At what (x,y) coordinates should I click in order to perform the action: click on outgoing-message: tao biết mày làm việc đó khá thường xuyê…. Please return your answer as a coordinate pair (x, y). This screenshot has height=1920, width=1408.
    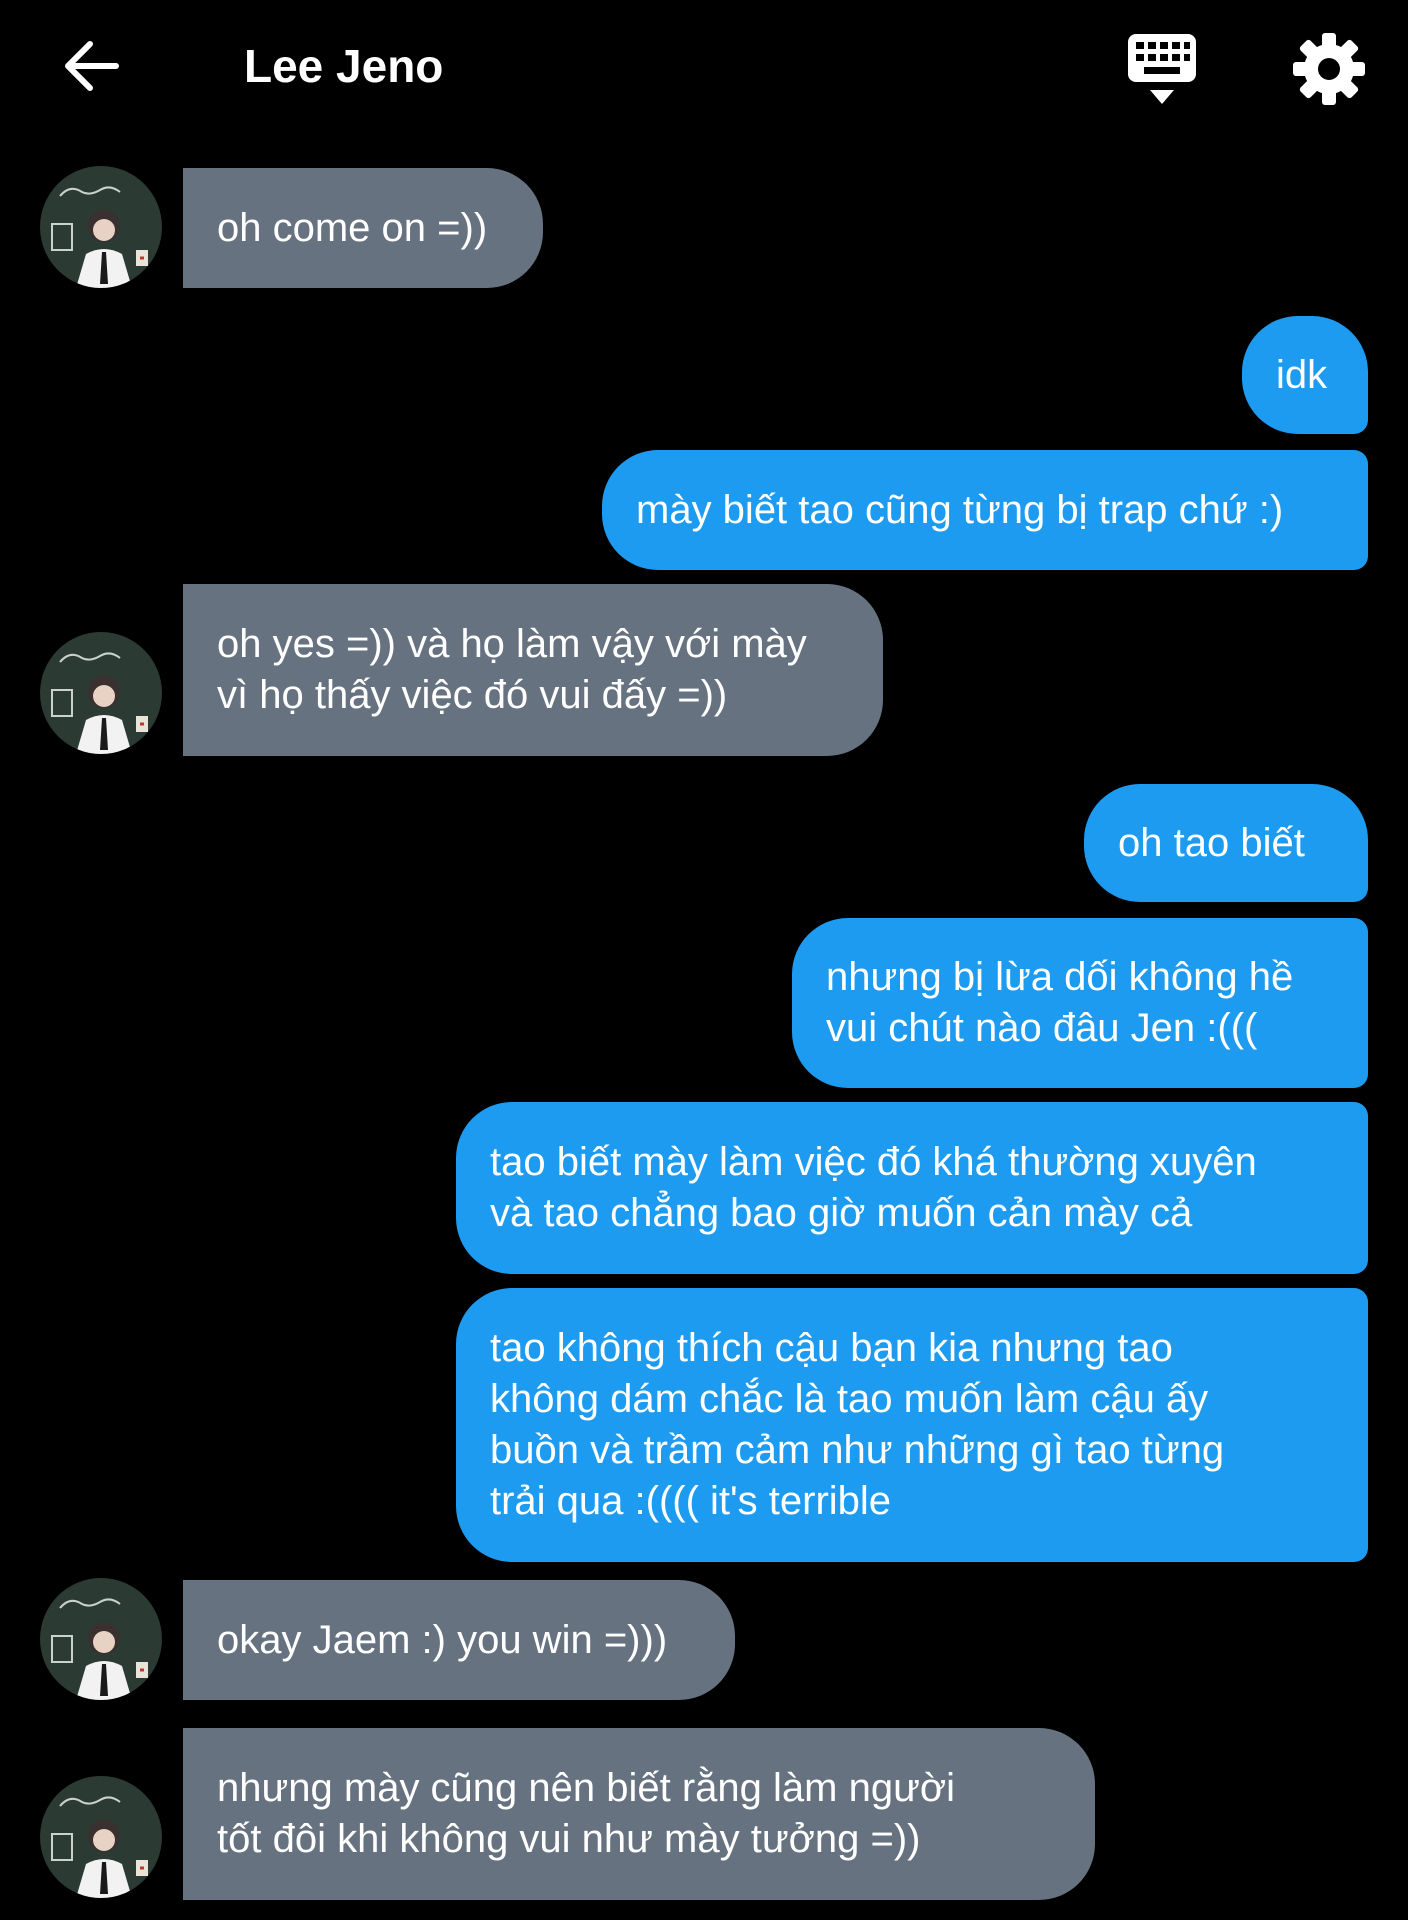
    Looking at the image, I should click on (912, 1188).